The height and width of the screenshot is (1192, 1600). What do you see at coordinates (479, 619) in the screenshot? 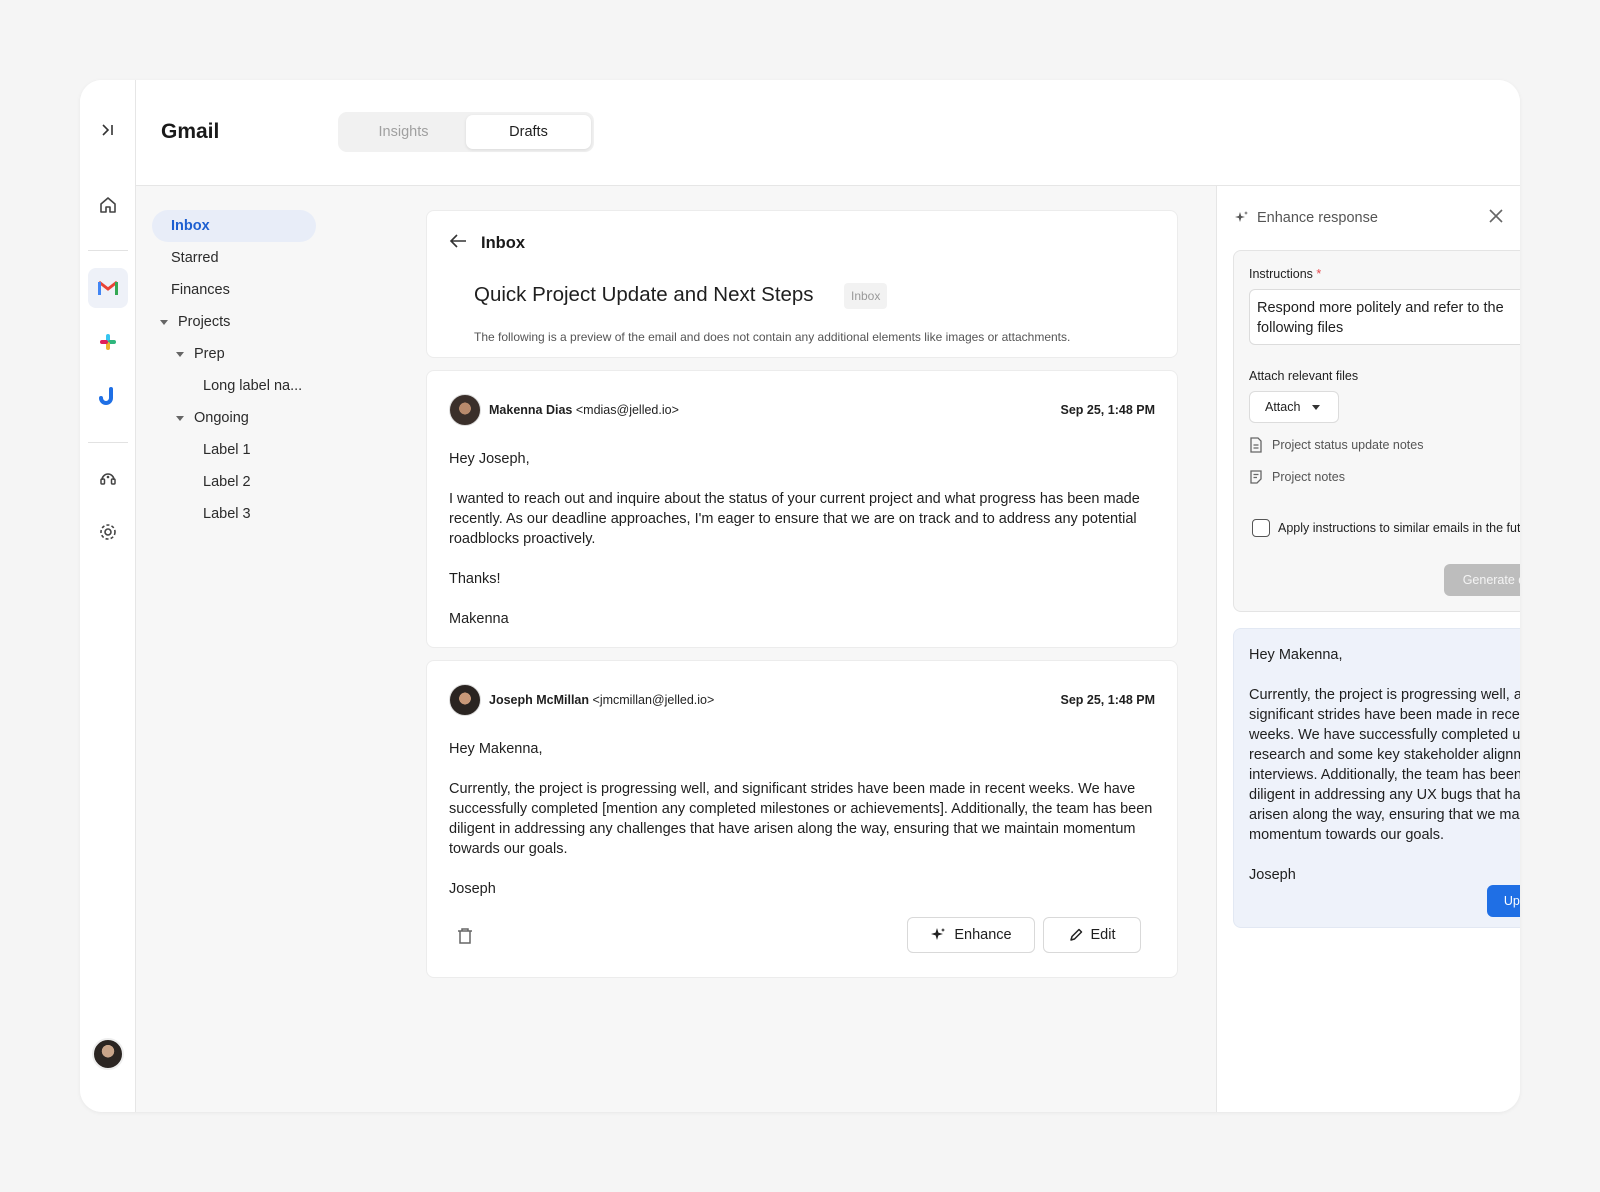
I see `message-paragraph: Makenna` at bounding box center [479, 619].